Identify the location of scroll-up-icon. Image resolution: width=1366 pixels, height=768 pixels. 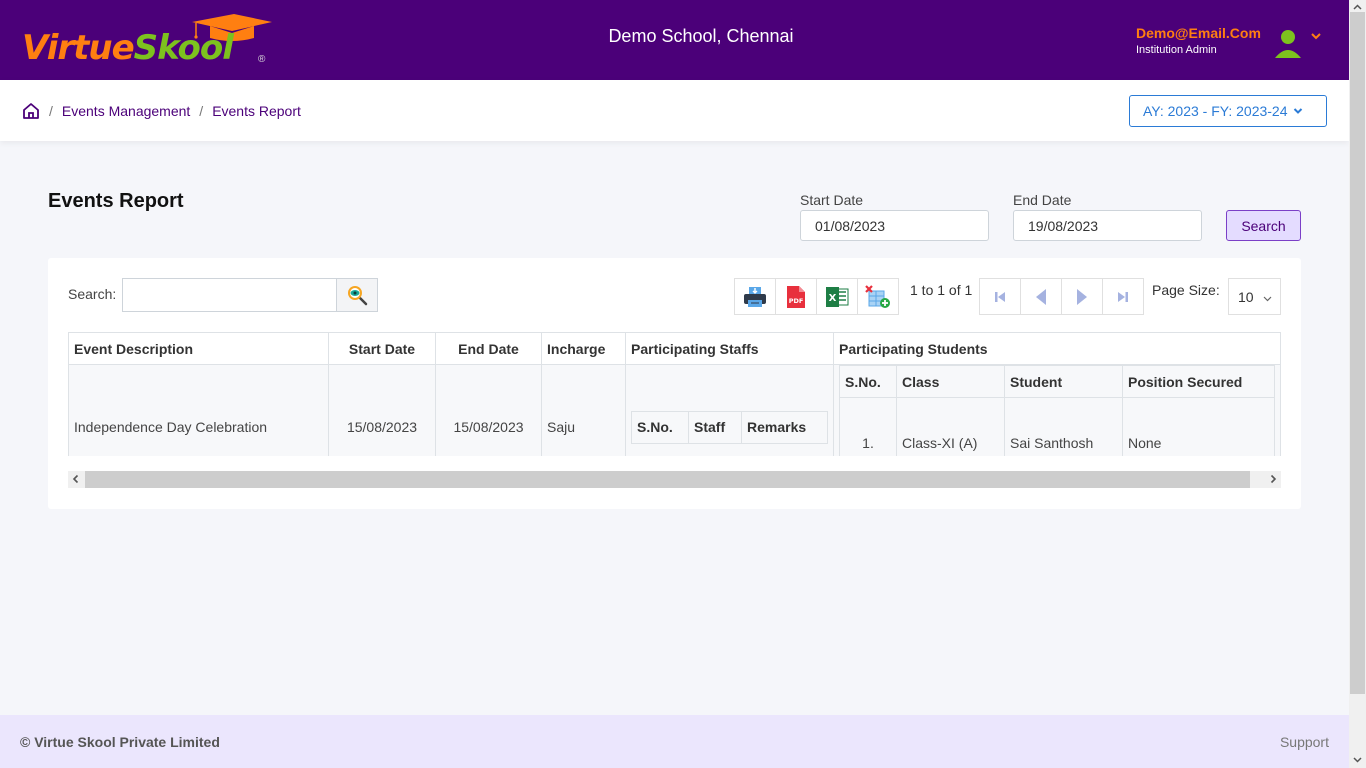
(1357, 7).